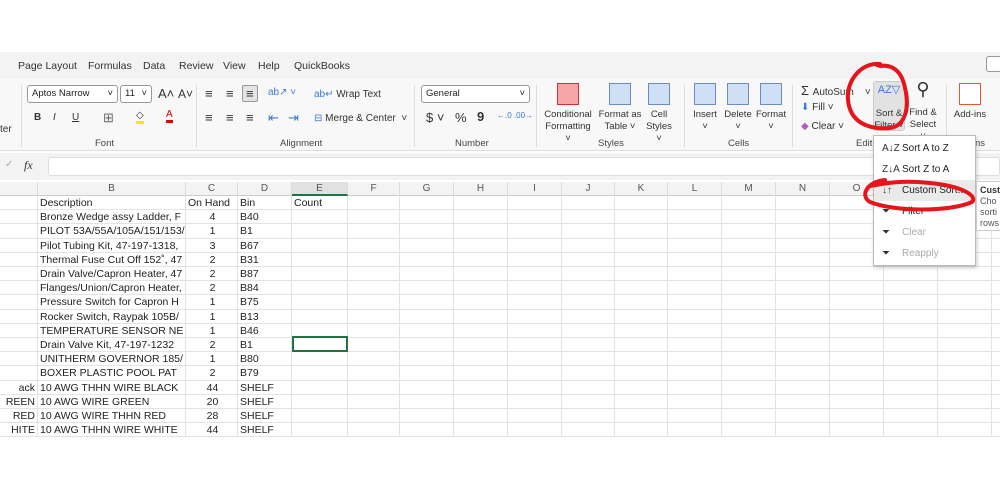 Image resolution: width=1000 pixels, height=483 pixels. Describe the element at coordinates (919, 195) in the screenshot. I see `red-ellipse-custom-sort` at that location.